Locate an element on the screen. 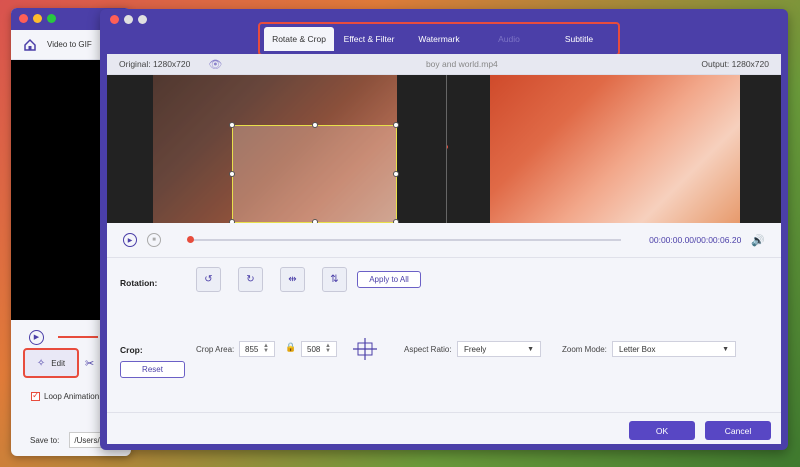 The width and height of the screenshot is (800, 467). crop-width-input: 855 ▲ ▼ is located at coordinates (257, 349).